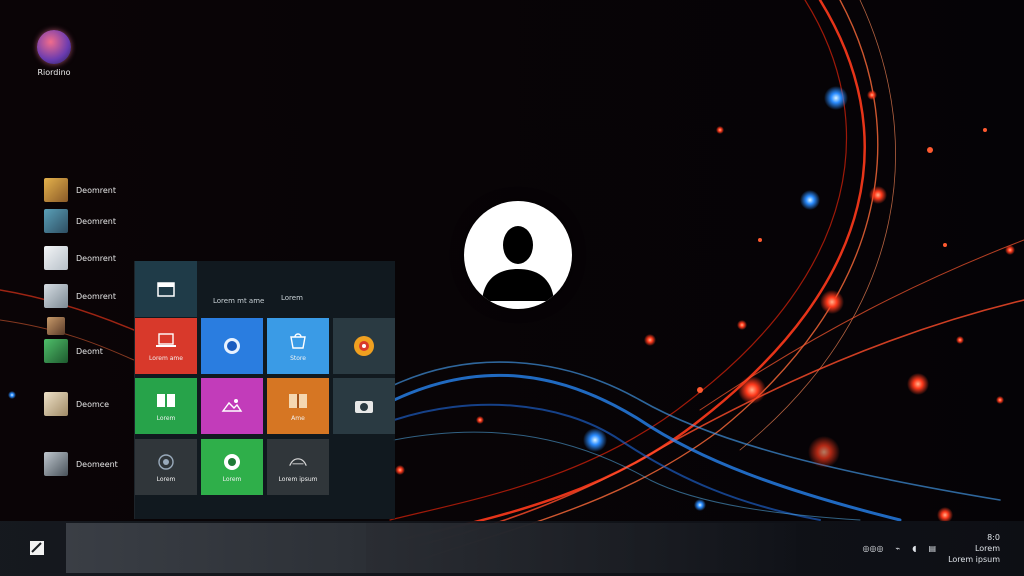  What do you see at coordinates (232, 462) in the screenshot?
I see `messaging-icon` at bounding box center [232, 462].